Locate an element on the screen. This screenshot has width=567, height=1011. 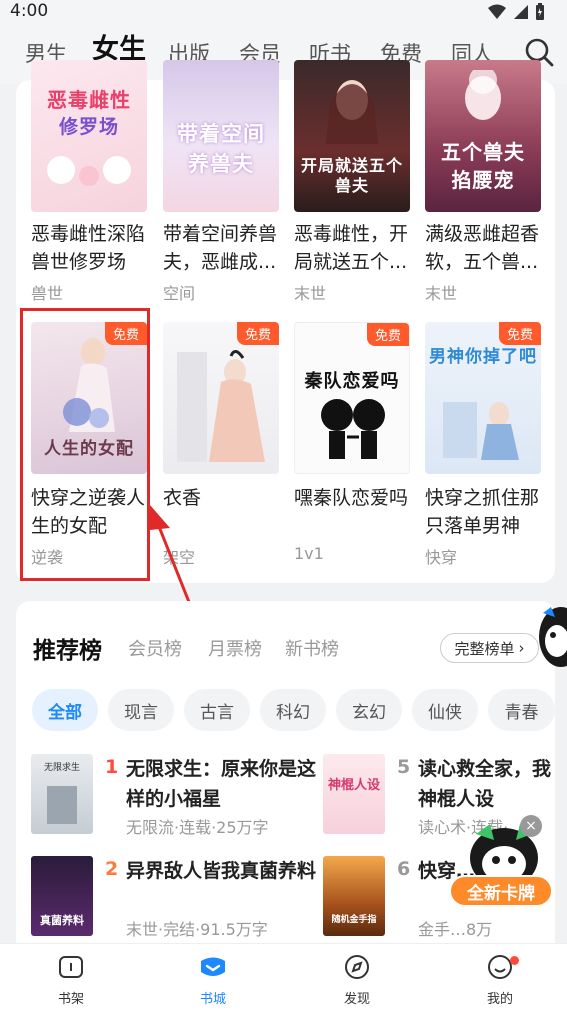
illustration is located at coordinates (62, 805).